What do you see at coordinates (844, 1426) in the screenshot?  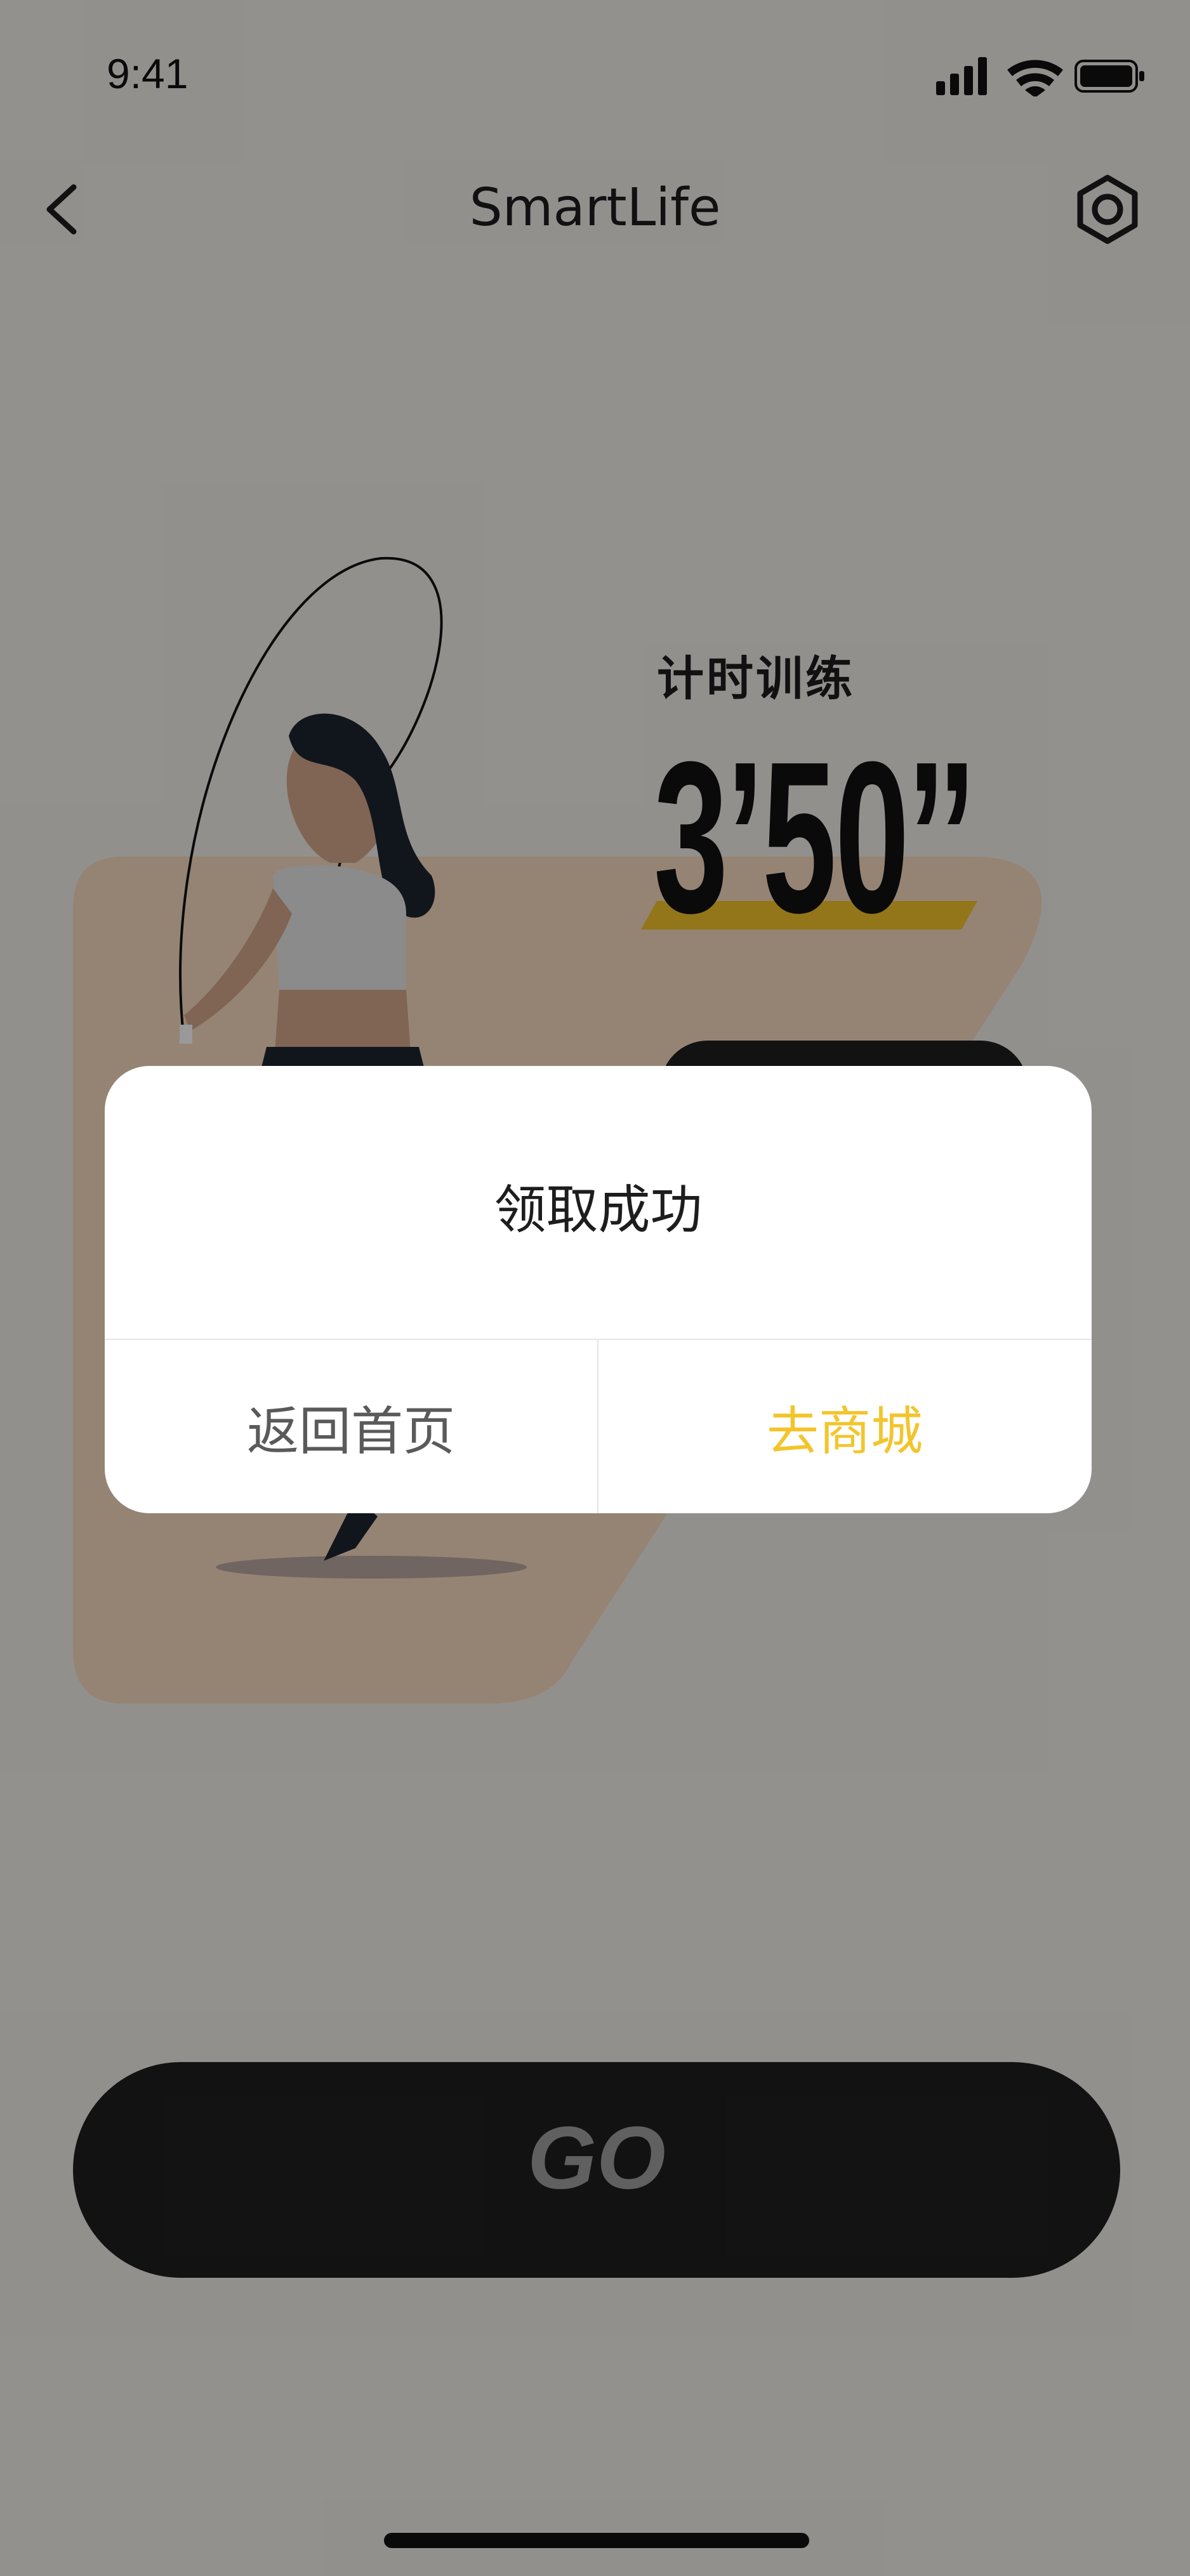 I see `go-to-store-button: 去商城` at bounding box center [844, 1426].